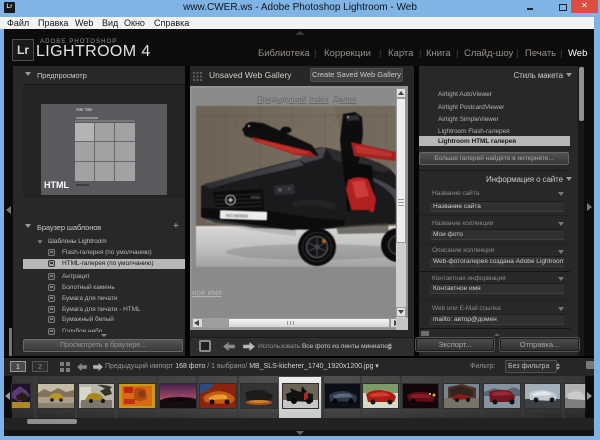  Describe the element at coordinates (237, 216) in the screenshot. I see `svg-text: KICHERER` at that location.